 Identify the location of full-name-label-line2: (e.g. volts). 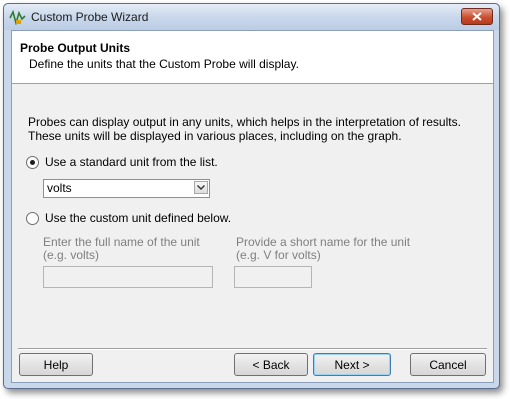
(71, 255).